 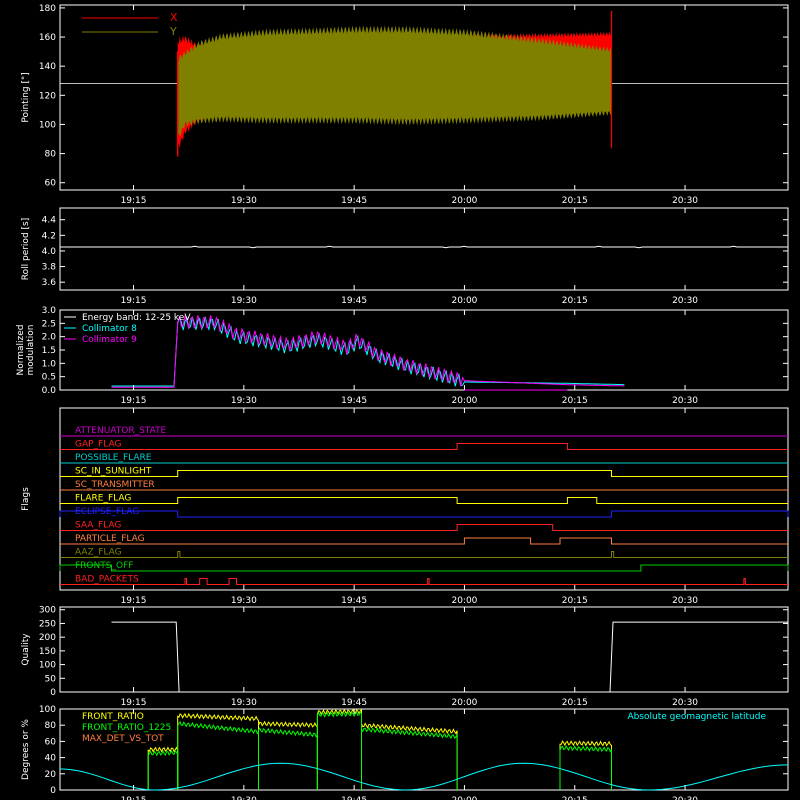 What do you see at coordinates (98, 445) in the screenshot?
I see `flag-label: GAP_FLAG` at bounding box center [98, 445].